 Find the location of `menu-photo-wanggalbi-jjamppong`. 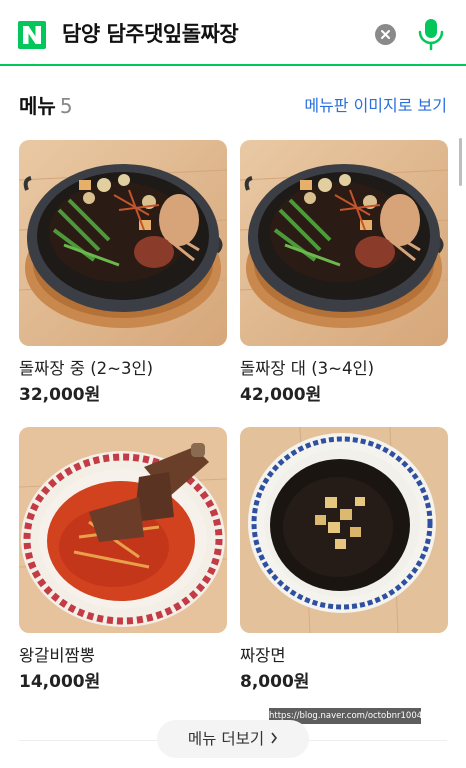

menu-photo-wanggalbi-jjamppong is located at coordinates (123, 530).